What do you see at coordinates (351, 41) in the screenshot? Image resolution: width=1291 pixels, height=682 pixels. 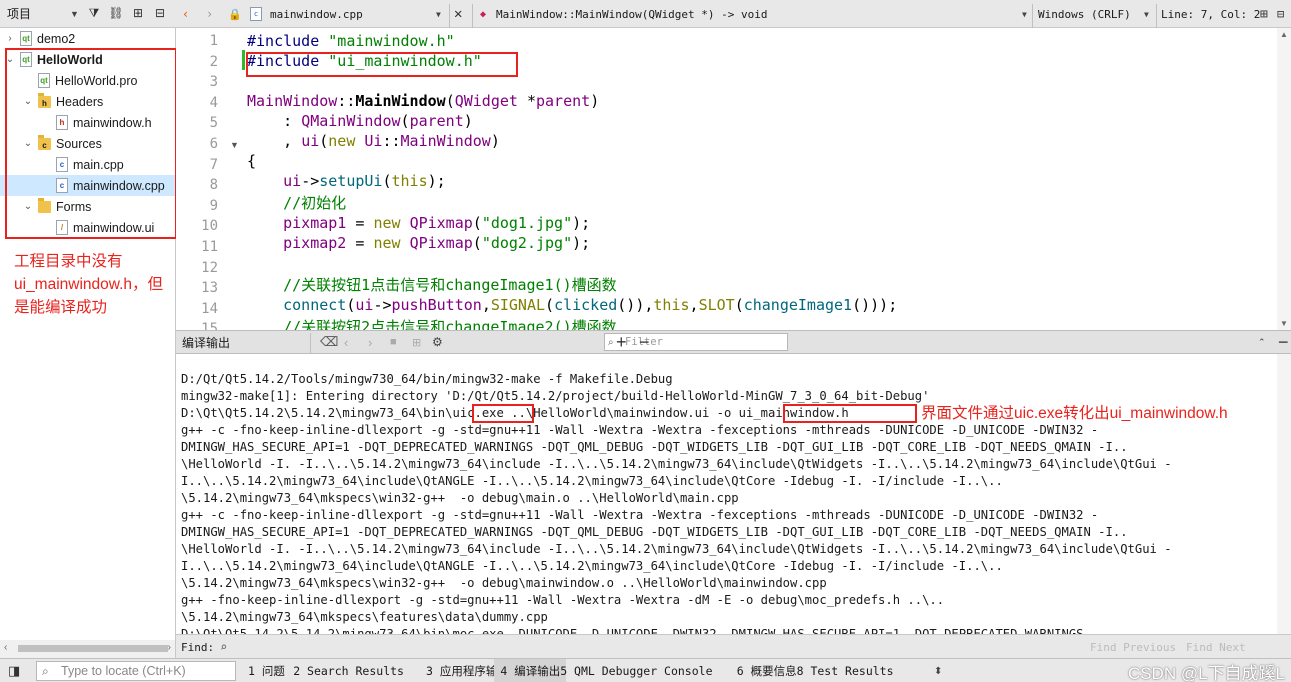 I see `code-line: #include "mainwindow.h"` at bounding box center [351, 41].